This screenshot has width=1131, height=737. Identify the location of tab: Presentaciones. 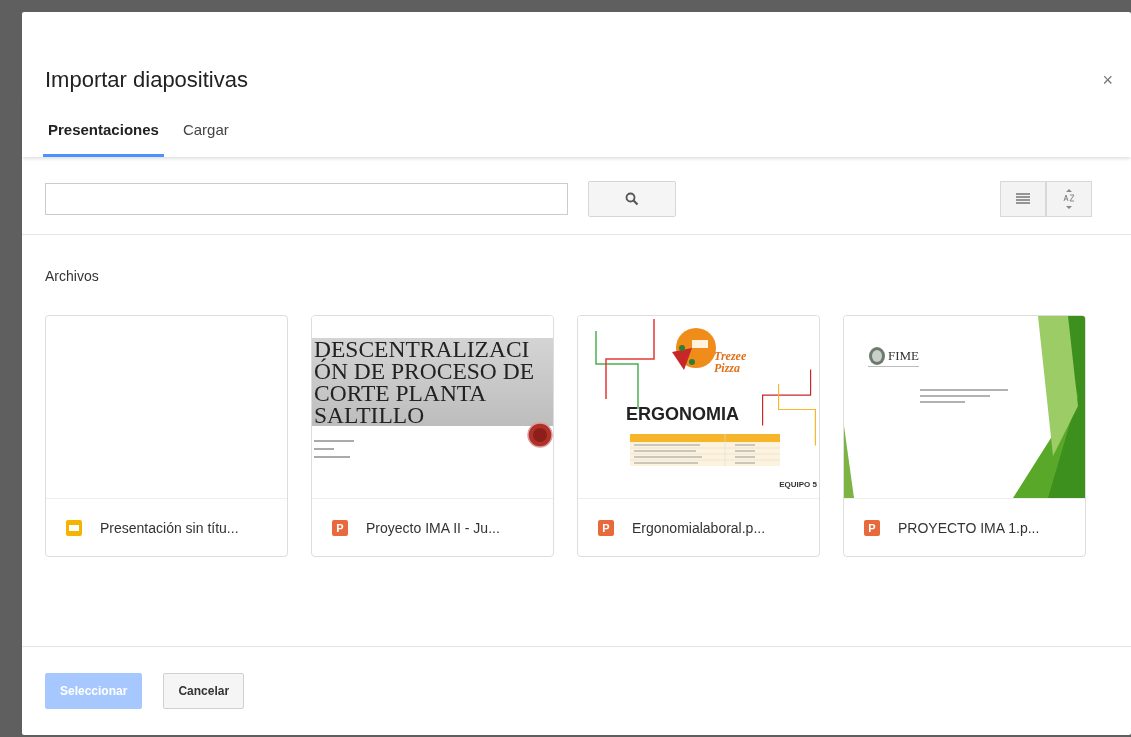
(103, 135).